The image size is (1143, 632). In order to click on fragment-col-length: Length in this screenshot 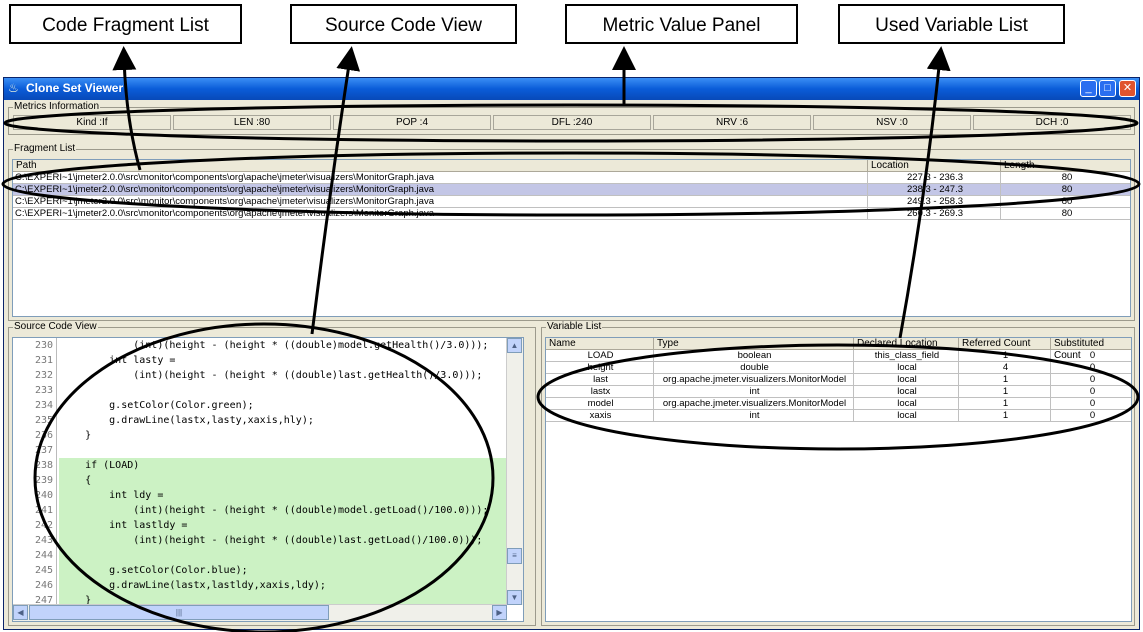, I will do `click(1065, 166)`.